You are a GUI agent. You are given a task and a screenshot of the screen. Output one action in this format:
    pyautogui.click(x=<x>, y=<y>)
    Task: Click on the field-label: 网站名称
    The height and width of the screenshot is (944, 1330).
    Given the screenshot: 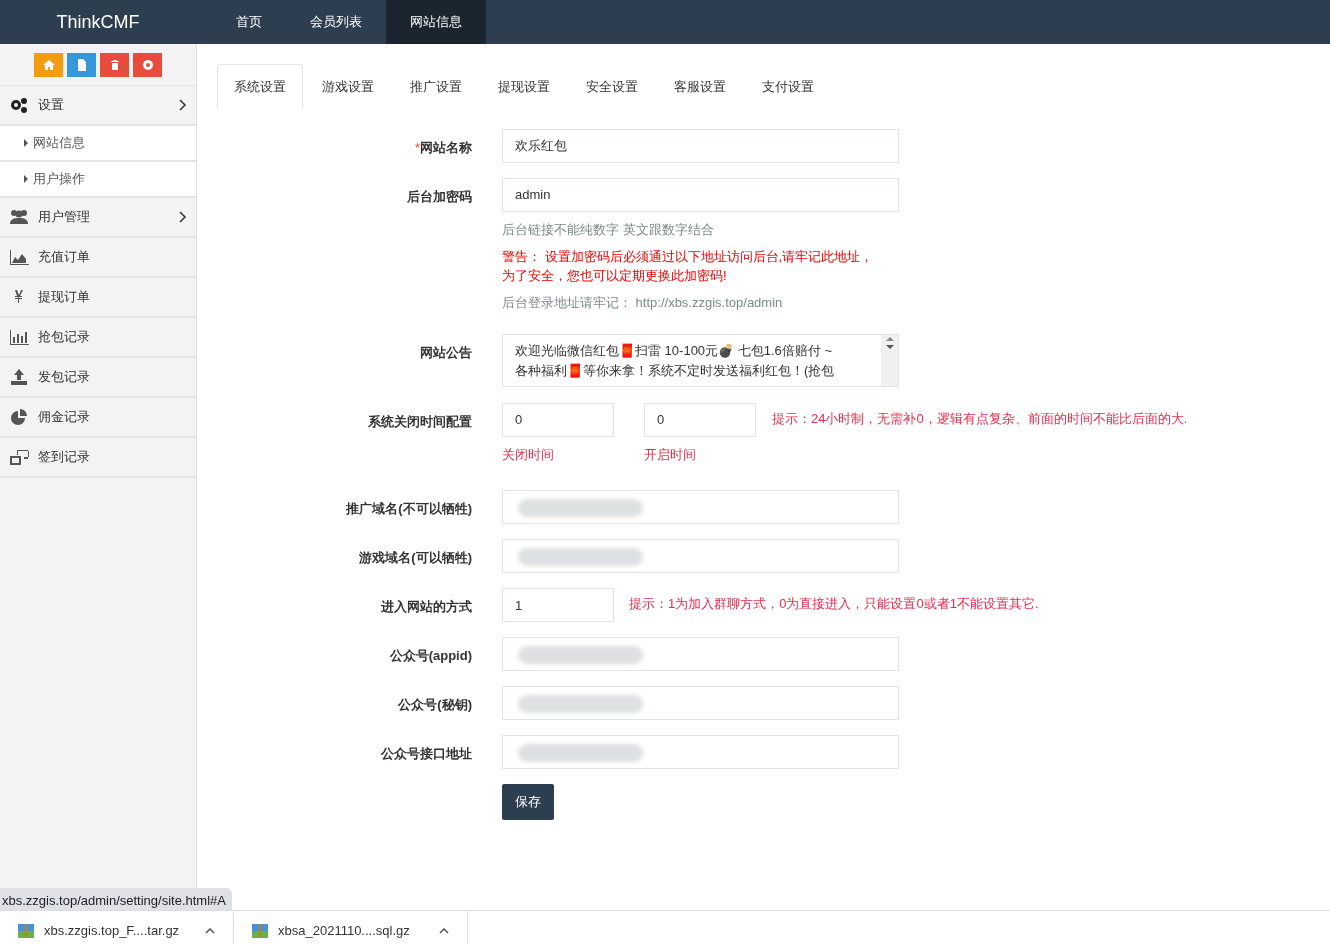 What is the action you would take?
    pyautogui.click(x=446, y=147)
    